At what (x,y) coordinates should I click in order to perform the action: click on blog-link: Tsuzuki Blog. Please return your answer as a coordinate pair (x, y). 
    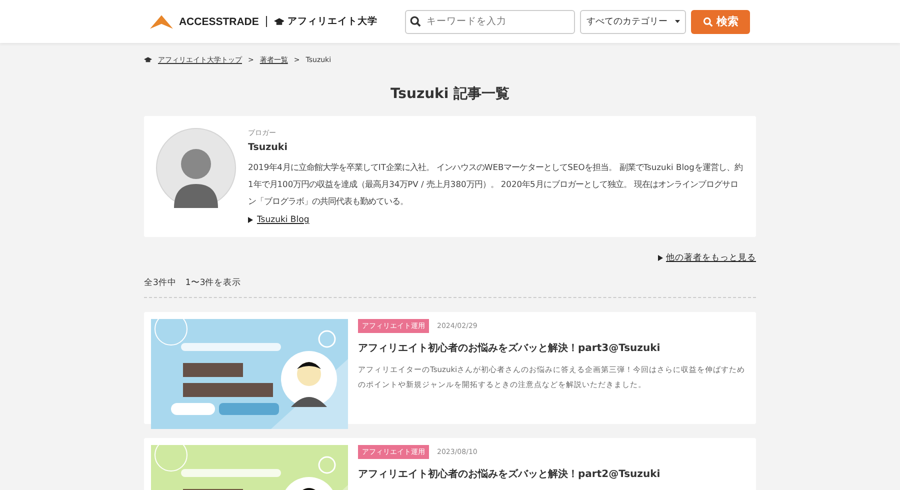
    Looking at the image, I should click on (283, 220).